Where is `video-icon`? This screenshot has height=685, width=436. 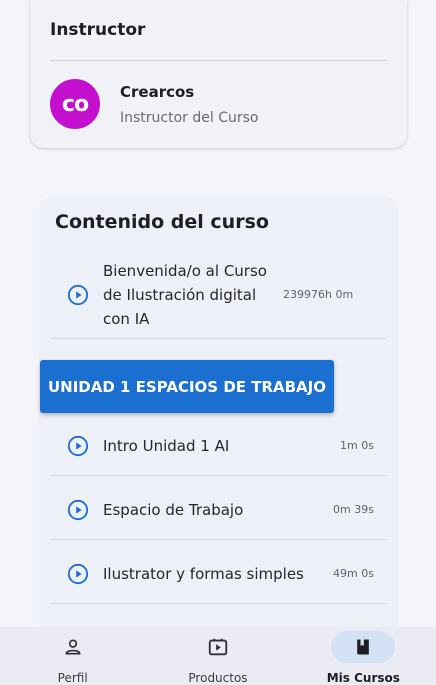
video-icon is located at coordinates (218, 647).